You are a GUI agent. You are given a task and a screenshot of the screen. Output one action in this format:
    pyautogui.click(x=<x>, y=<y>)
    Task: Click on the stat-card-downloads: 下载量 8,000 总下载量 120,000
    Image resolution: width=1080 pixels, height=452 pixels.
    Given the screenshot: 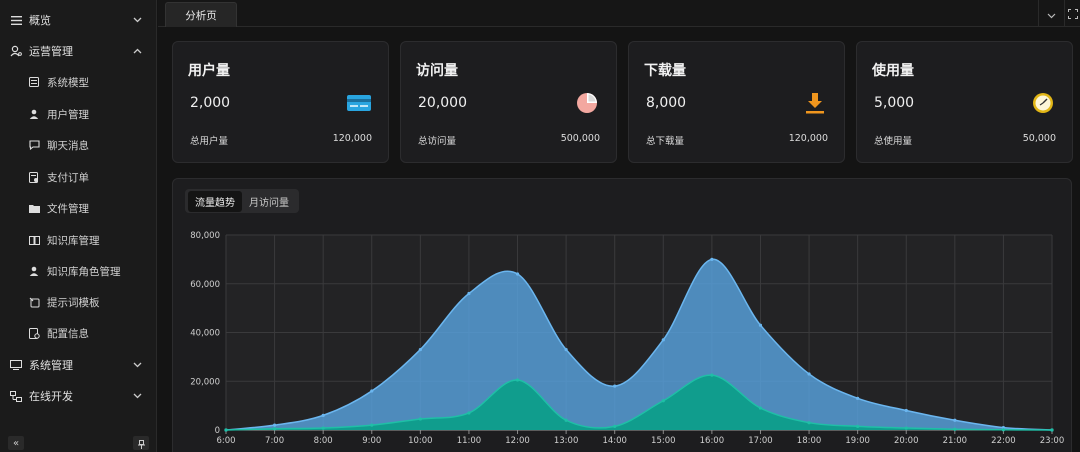 What is the action you would take?
    pyautogui.click(x=736, y=102)
    